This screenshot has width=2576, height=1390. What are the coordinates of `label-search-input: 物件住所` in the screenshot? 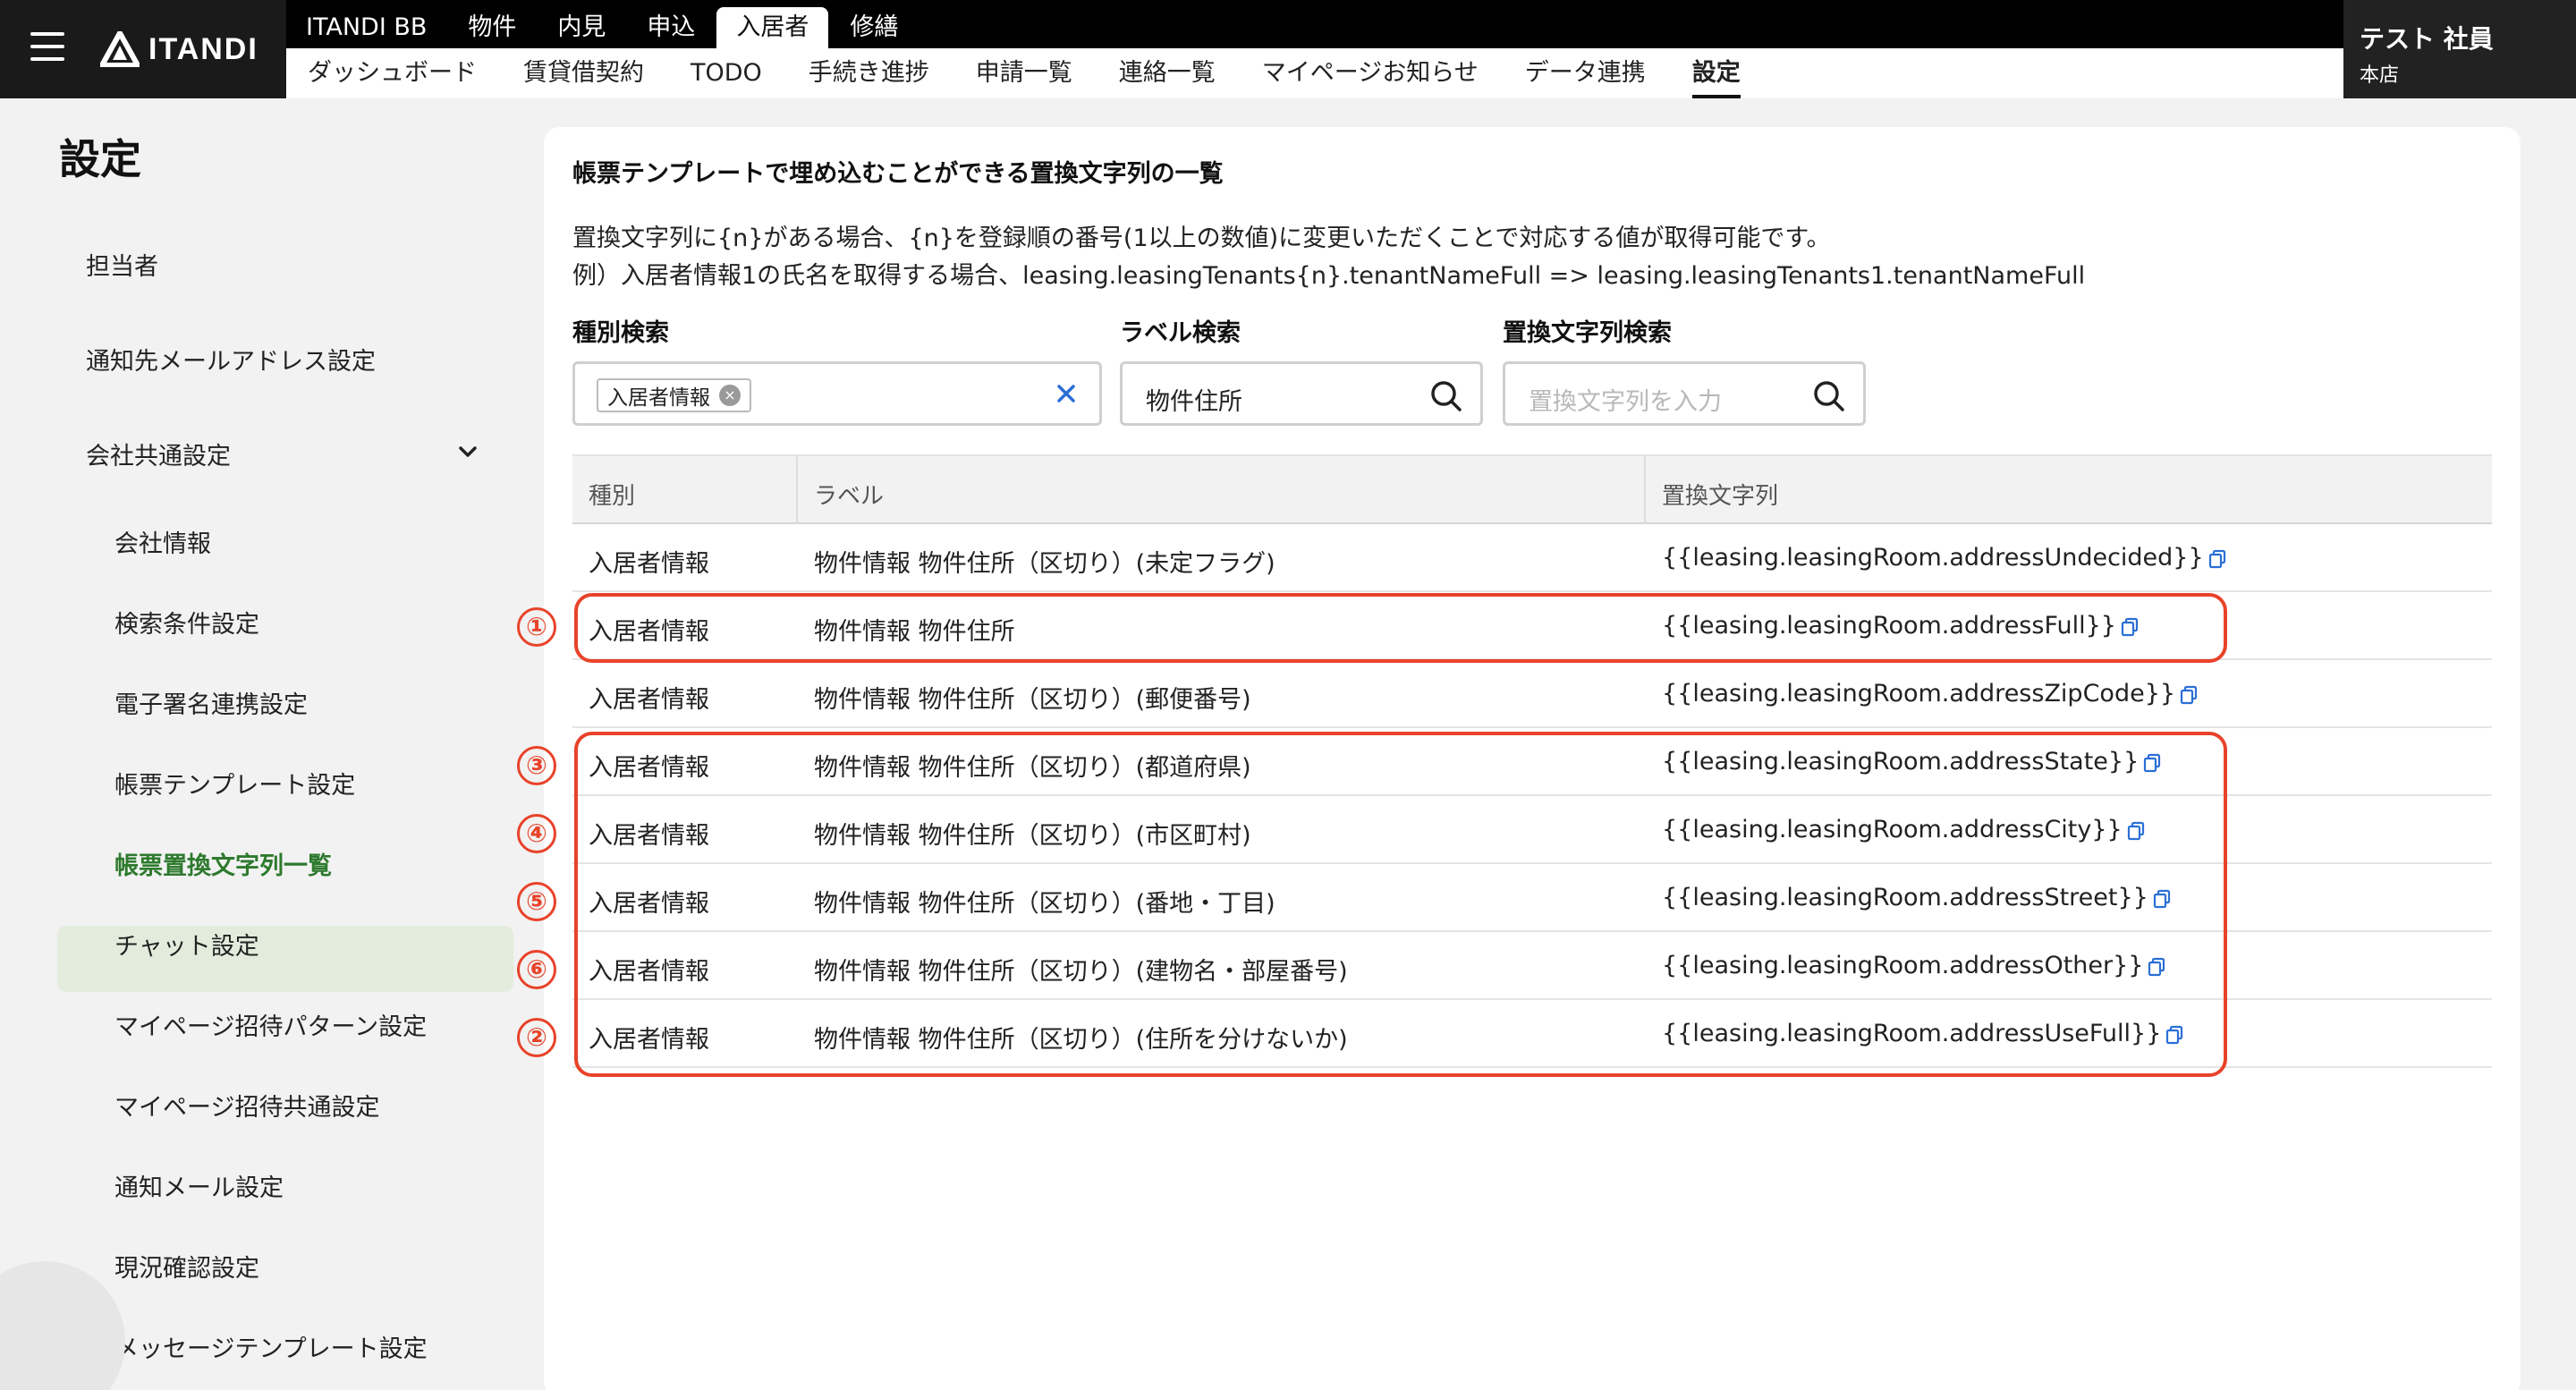 It's located at (1301, 393).